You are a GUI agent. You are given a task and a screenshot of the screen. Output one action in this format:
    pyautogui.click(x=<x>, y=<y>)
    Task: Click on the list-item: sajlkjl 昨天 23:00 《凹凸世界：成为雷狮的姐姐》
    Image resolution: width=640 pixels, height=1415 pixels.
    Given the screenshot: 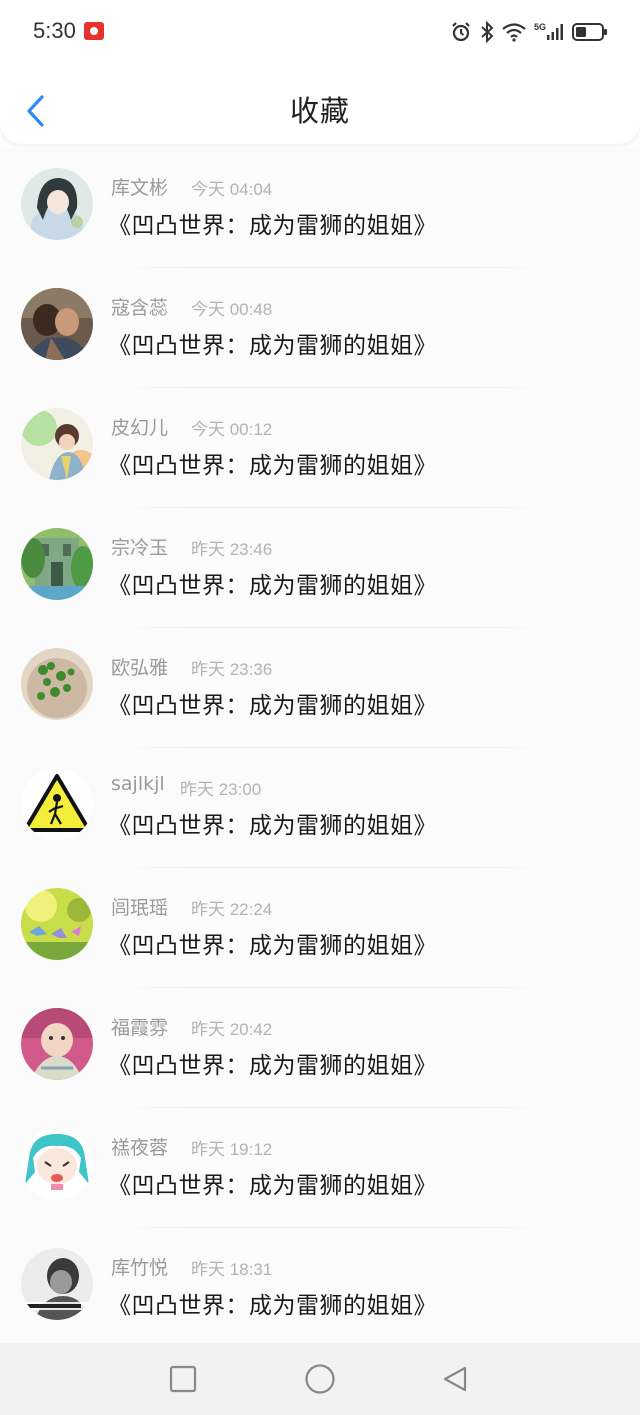 What is the action you would take?
    pyautogui.click(x=320, y=808)
    